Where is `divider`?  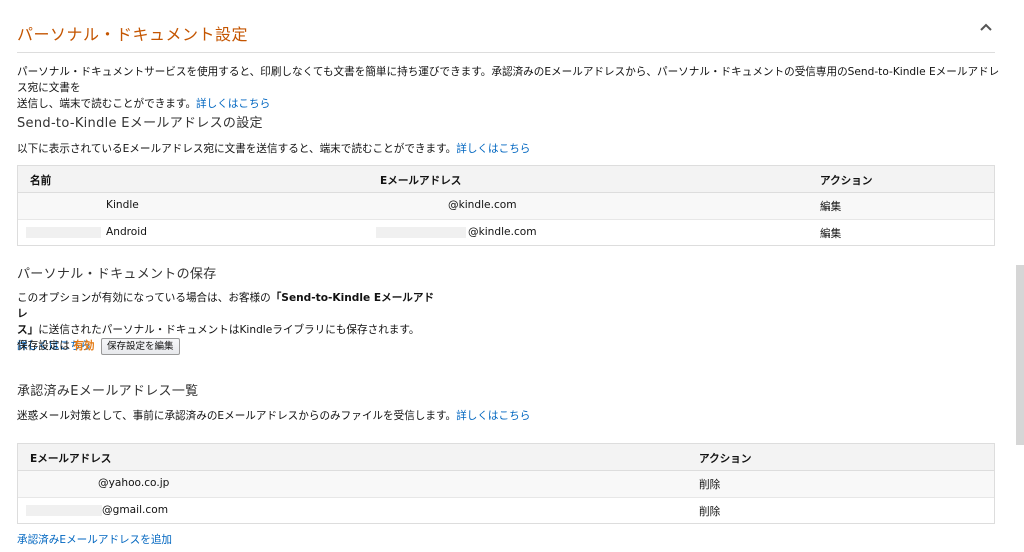
divider is located at coordinates (506, 52).